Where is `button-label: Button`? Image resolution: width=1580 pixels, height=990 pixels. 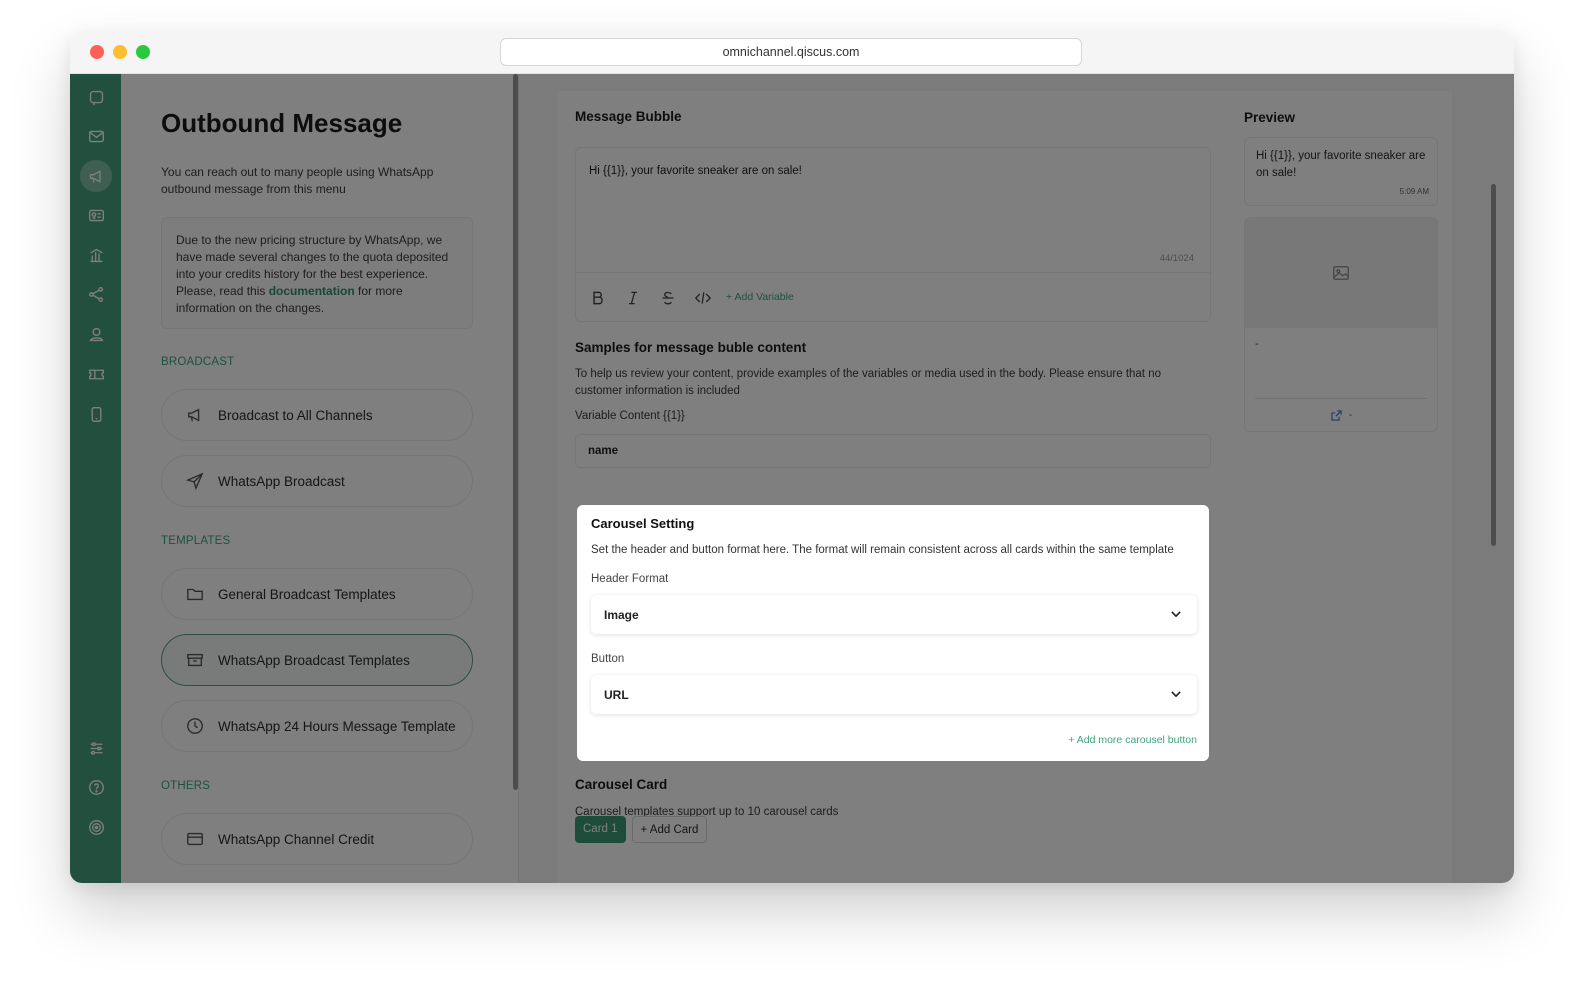 button-label: Button is located at coordinates (608, 659).